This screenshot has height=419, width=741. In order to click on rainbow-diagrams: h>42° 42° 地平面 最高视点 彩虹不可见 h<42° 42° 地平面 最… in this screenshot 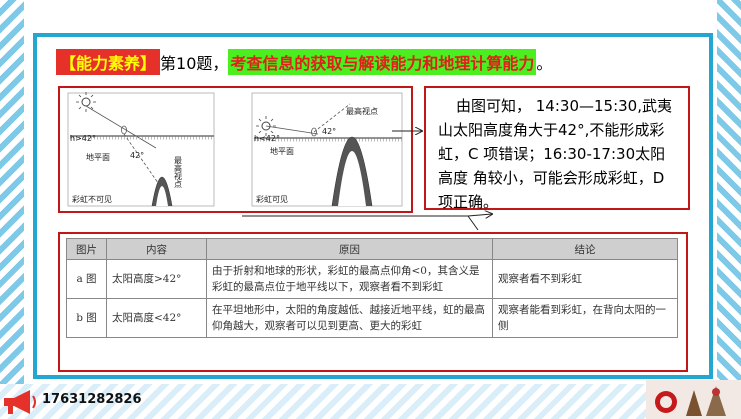, I will do `click(235, 149)`.